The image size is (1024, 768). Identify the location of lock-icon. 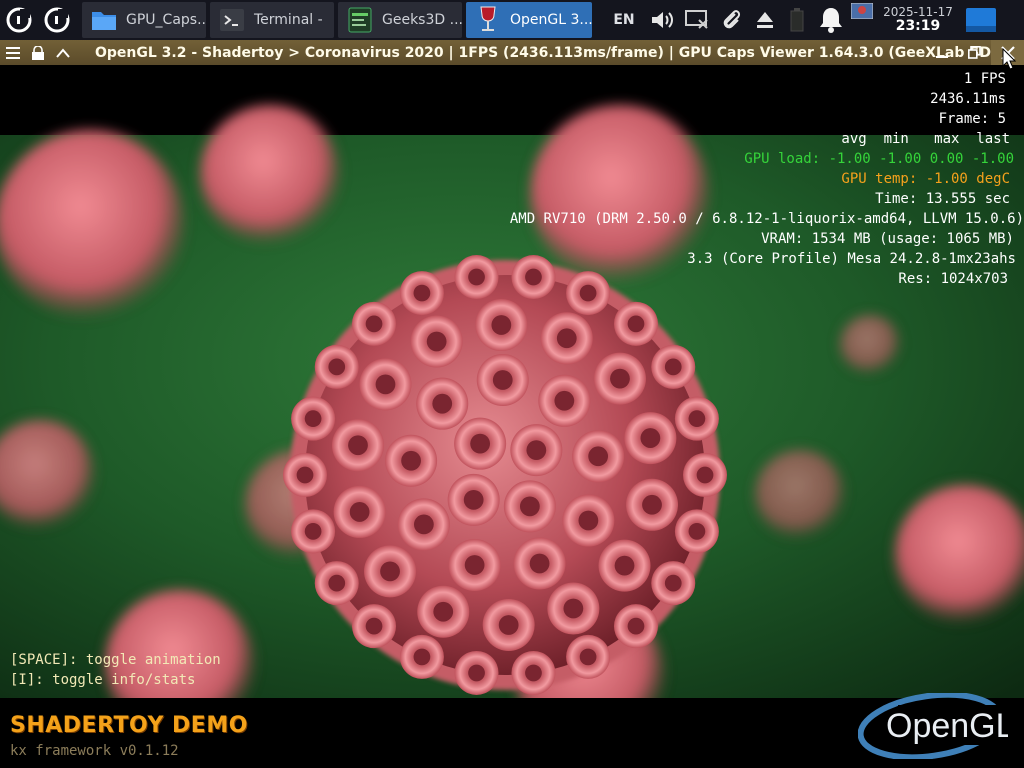
(37, 52).